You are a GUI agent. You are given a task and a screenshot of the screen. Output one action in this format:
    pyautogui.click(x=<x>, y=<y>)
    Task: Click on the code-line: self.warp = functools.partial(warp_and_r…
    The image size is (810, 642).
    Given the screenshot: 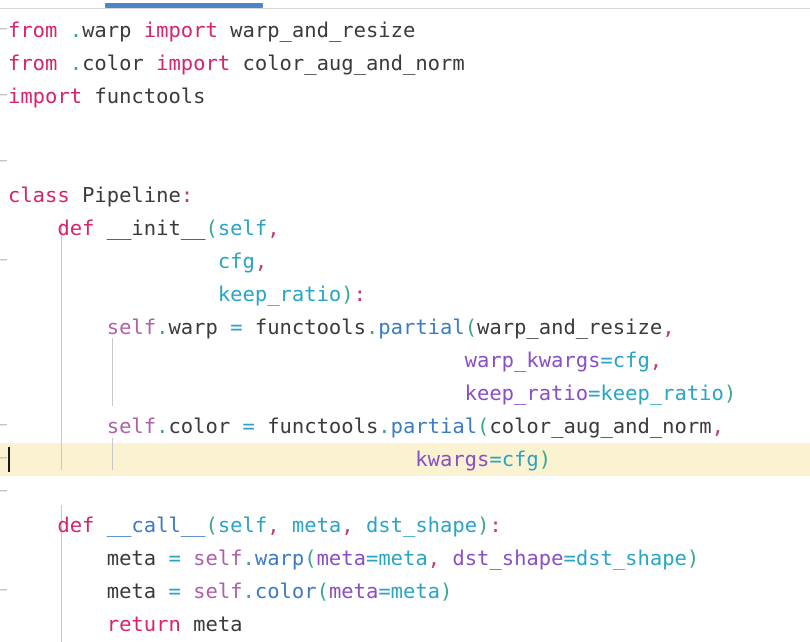 What is the action you would take?
    pyautogui.click(x=405, y=327)
    